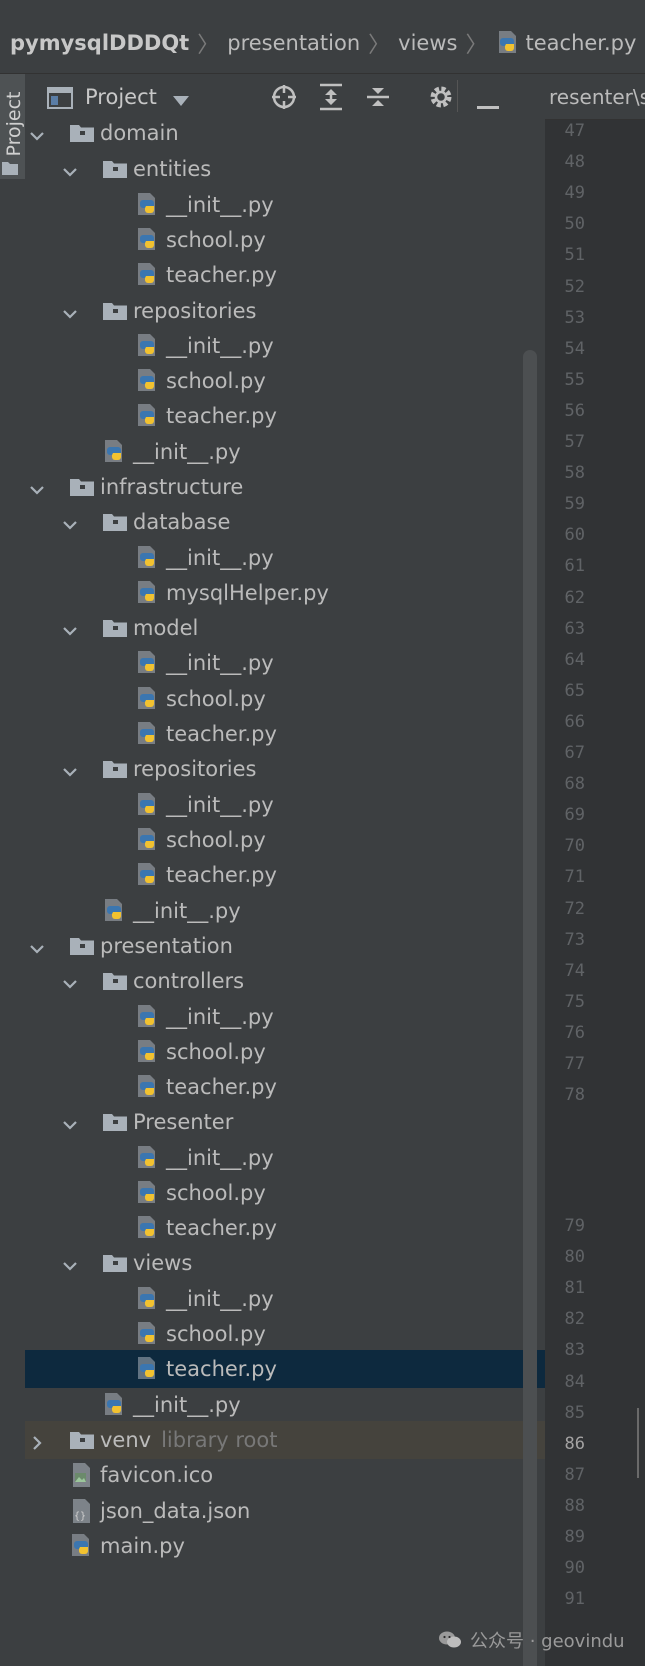 The width and height of the screenshot is (645, 1666). I want to click on tree-file-row: mysqlHelper.py, so click(285, 593).